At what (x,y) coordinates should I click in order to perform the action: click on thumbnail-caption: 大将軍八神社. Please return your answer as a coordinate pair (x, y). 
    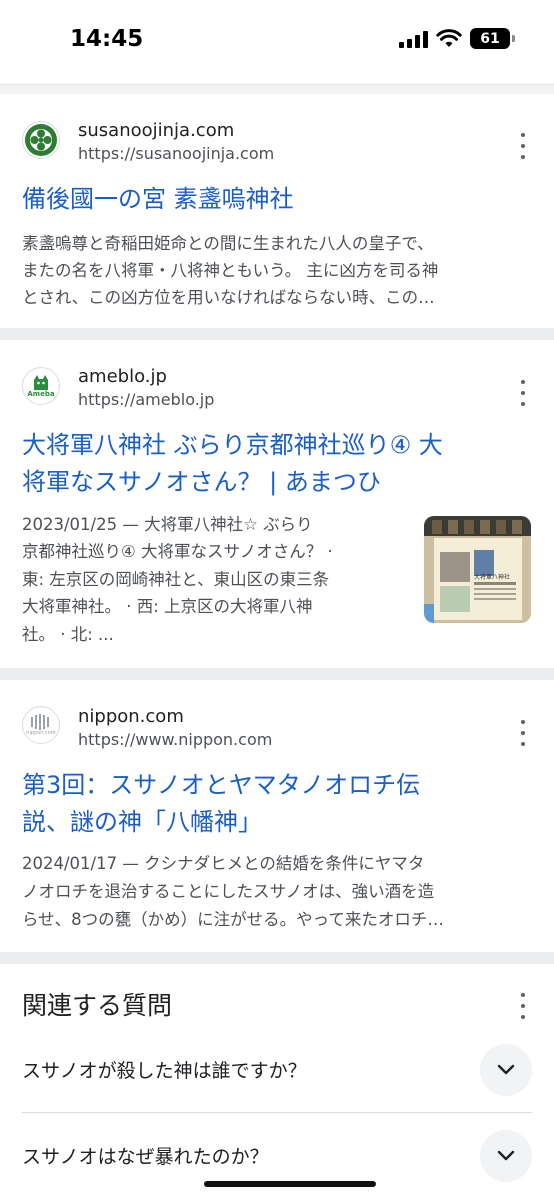
    Looking at the image, I should click on (492, 577).